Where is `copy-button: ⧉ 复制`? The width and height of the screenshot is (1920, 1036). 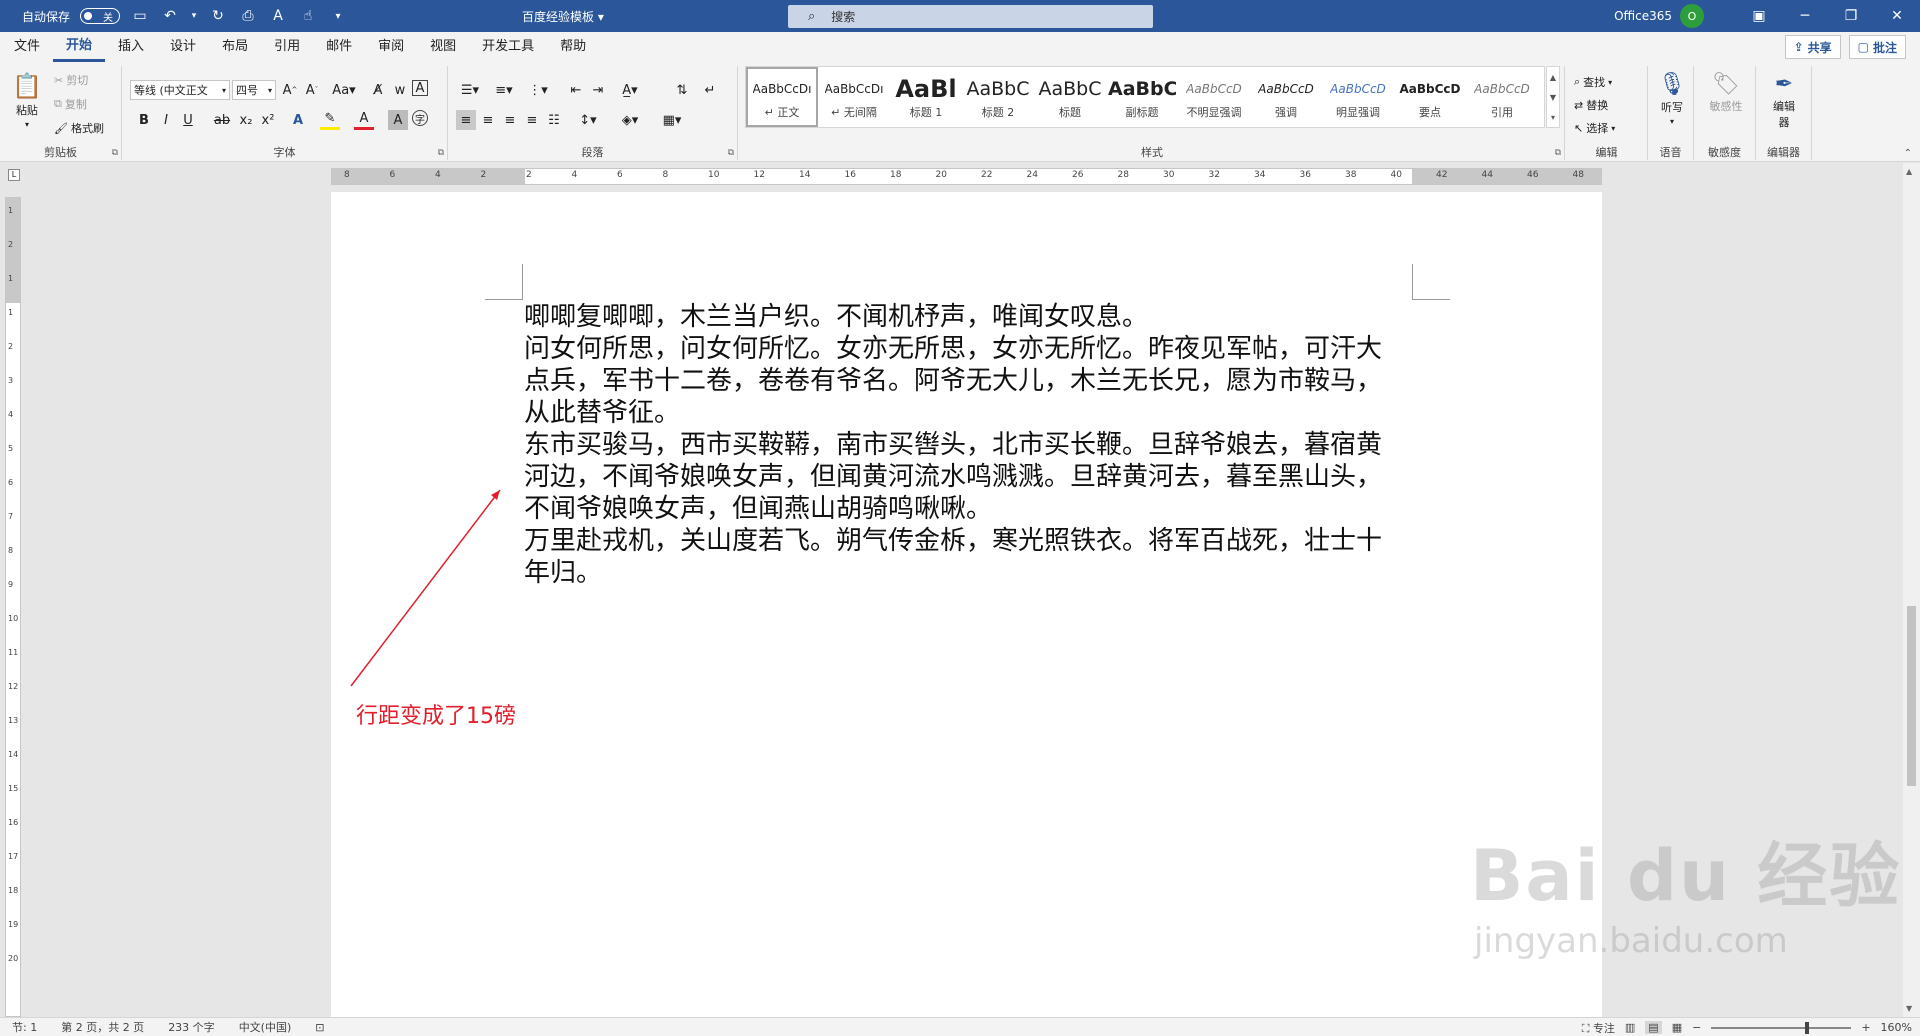 copy-button: ⧉ 复制 is located at coordinates (70, 104).